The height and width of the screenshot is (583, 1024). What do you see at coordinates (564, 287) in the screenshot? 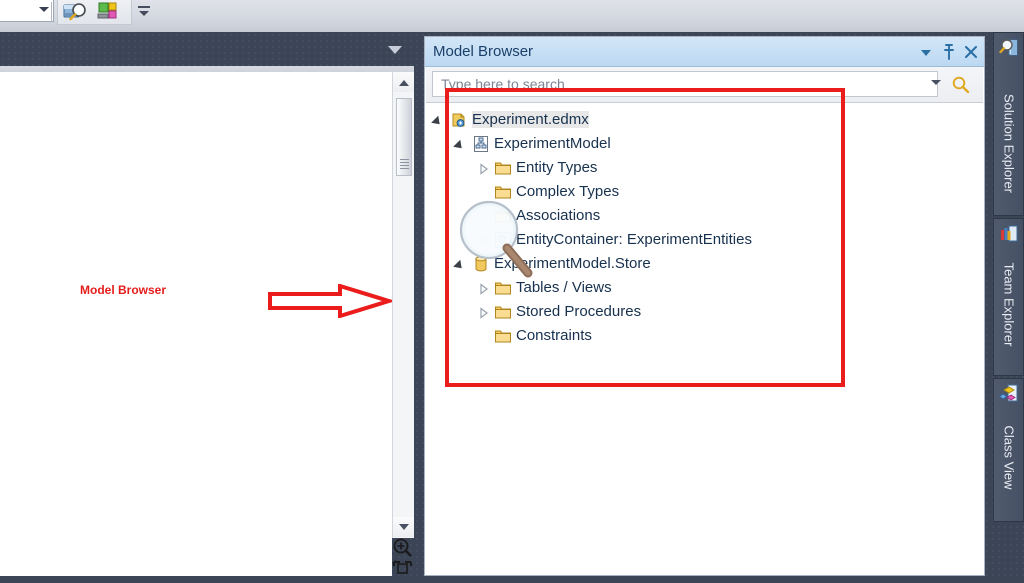
I see `tree-node-label: Tables / Views` at bounding box center [564, 287].